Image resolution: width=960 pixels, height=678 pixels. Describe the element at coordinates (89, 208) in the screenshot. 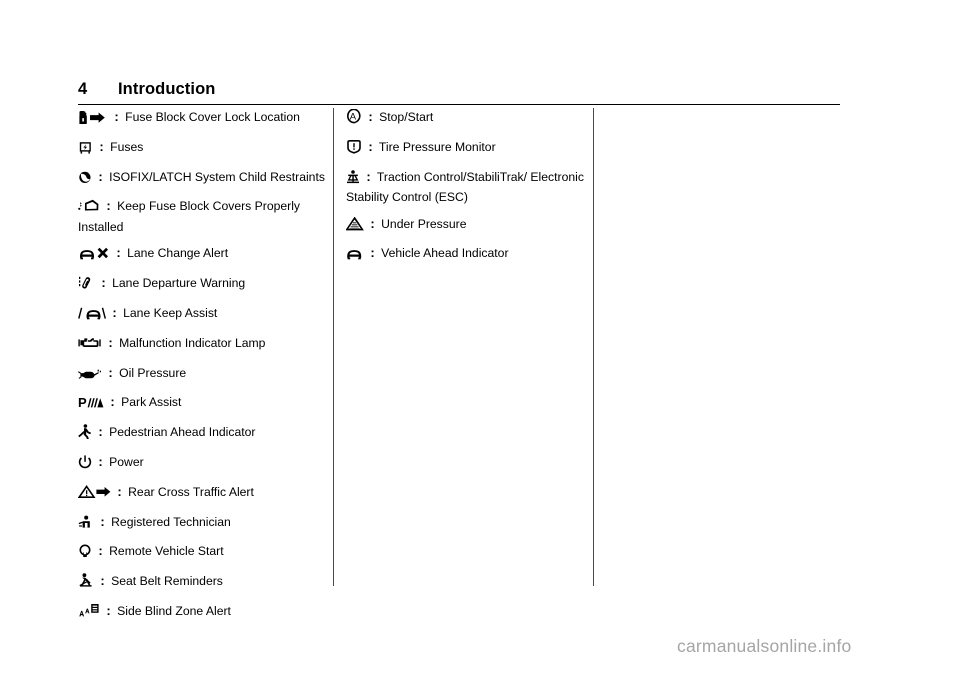

I see `keep-fuse-block-covers-installed-icon` at that location.